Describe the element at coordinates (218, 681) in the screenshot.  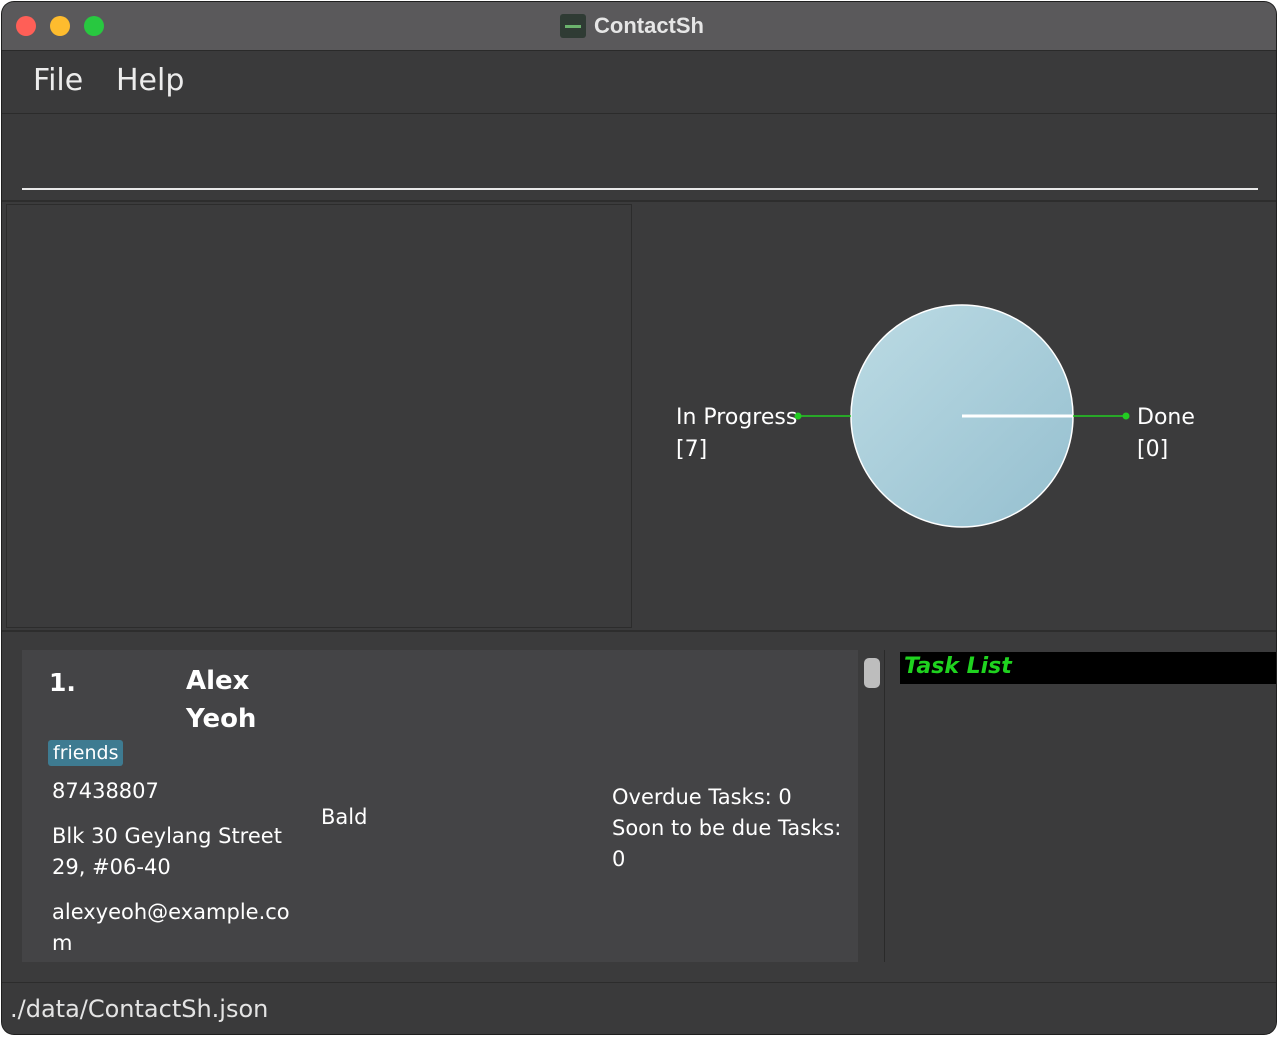
I see `contact-name-line1: Alex` at that location.